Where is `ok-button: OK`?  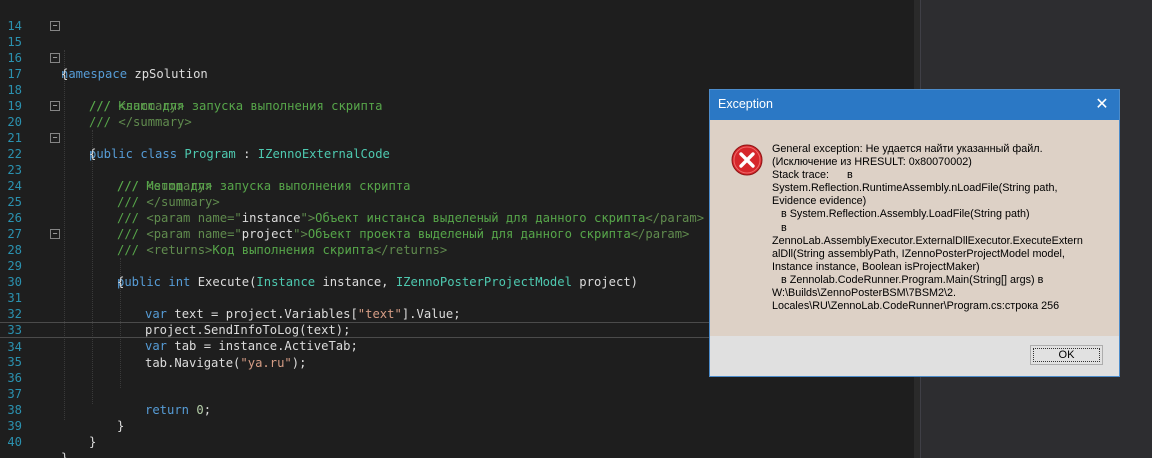
ok-button: OK is located at coordinates (1066, 355).